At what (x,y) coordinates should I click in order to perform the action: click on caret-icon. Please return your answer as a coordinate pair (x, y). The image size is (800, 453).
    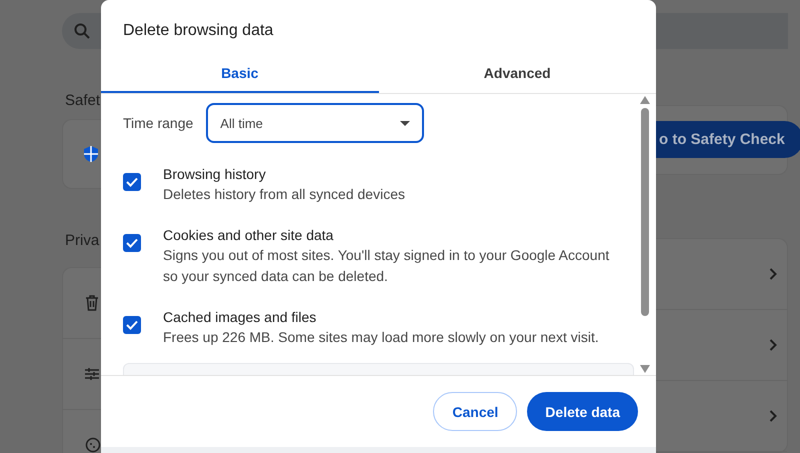
    Looking at the image, I should click on (405, 123).